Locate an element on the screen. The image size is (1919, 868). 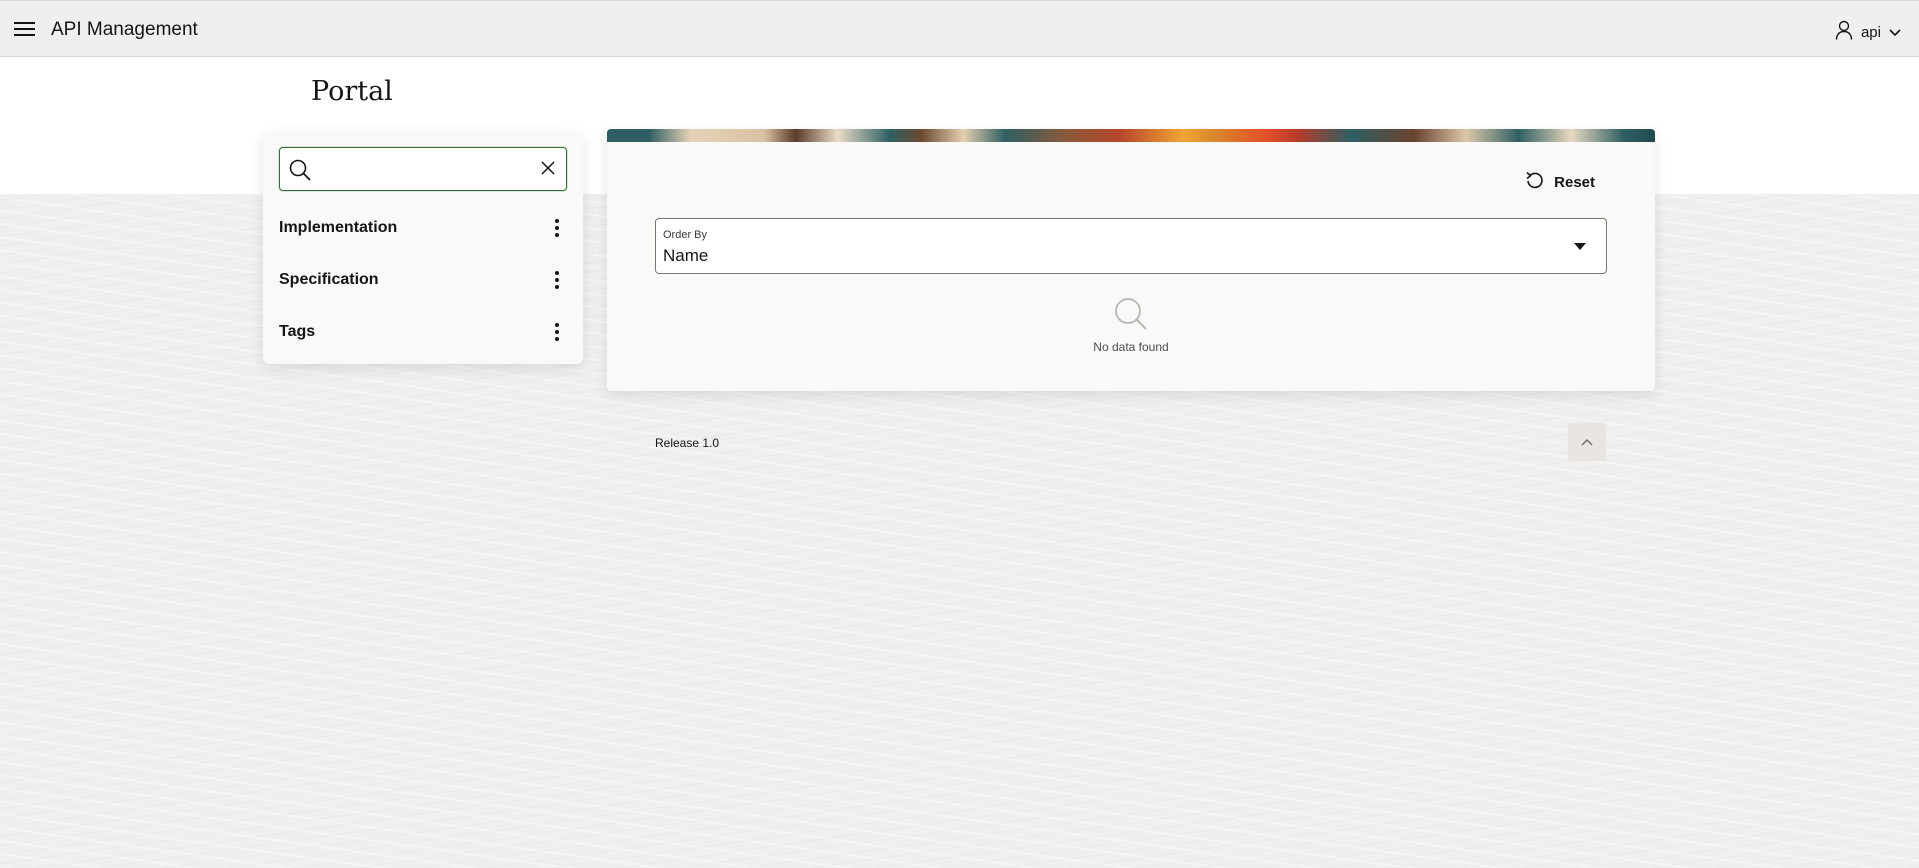
chevron-down-icon is located at coordinates (1895, 33).